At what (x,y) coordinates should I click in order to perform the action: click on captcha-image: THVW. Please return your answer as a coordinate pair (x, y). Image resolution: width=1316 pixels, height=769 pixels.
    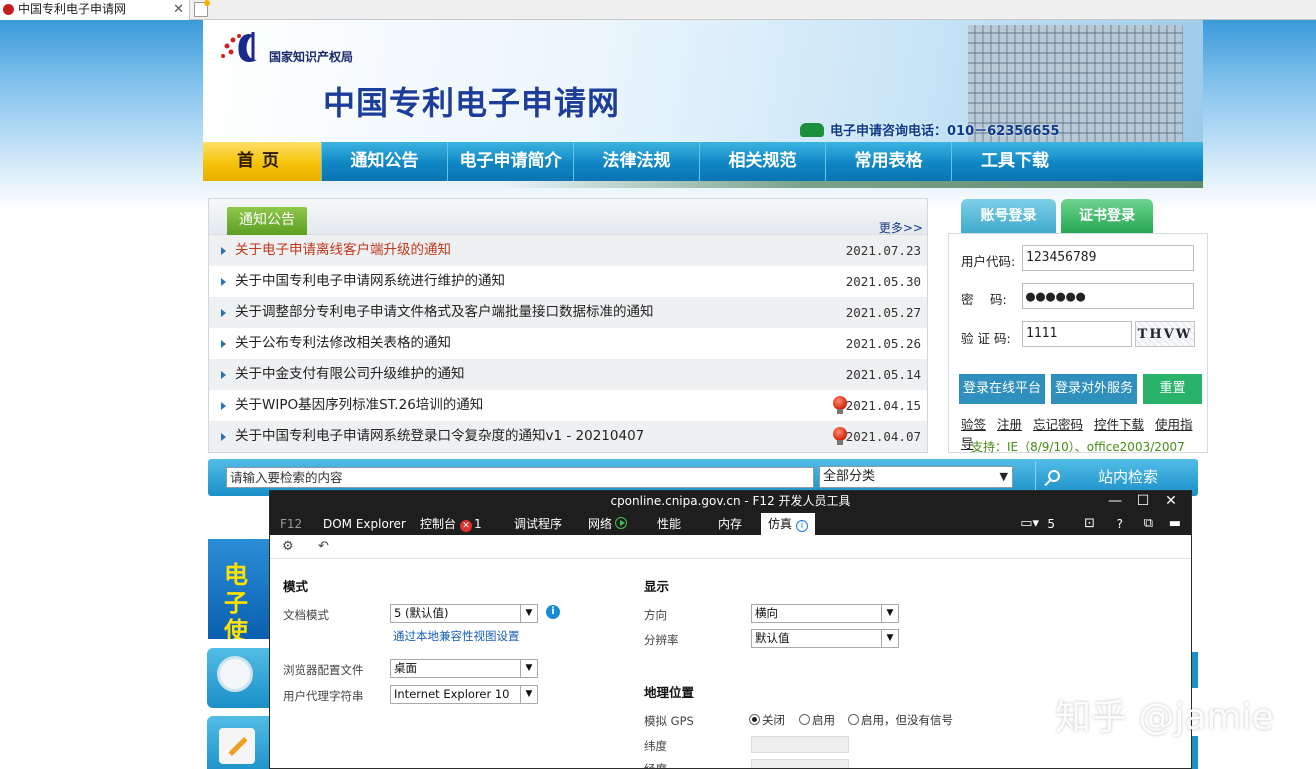
    Looking at the image, I should click on (1165, 334).